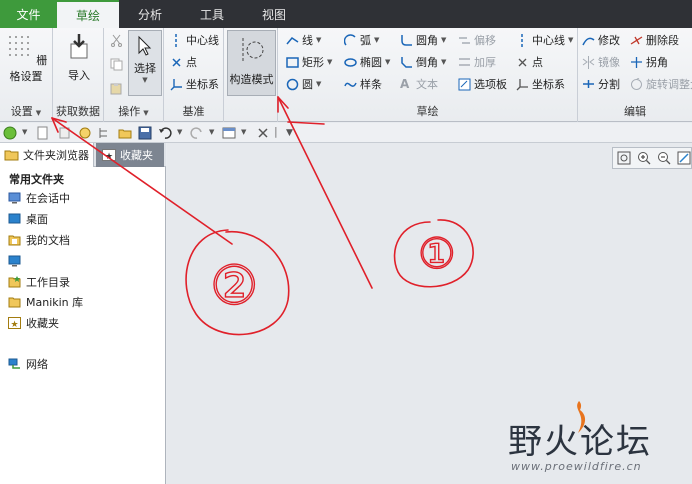  Describe the element at coordinates (664, 158) in the screenshot. I see `zoom-out-icon` at that location.